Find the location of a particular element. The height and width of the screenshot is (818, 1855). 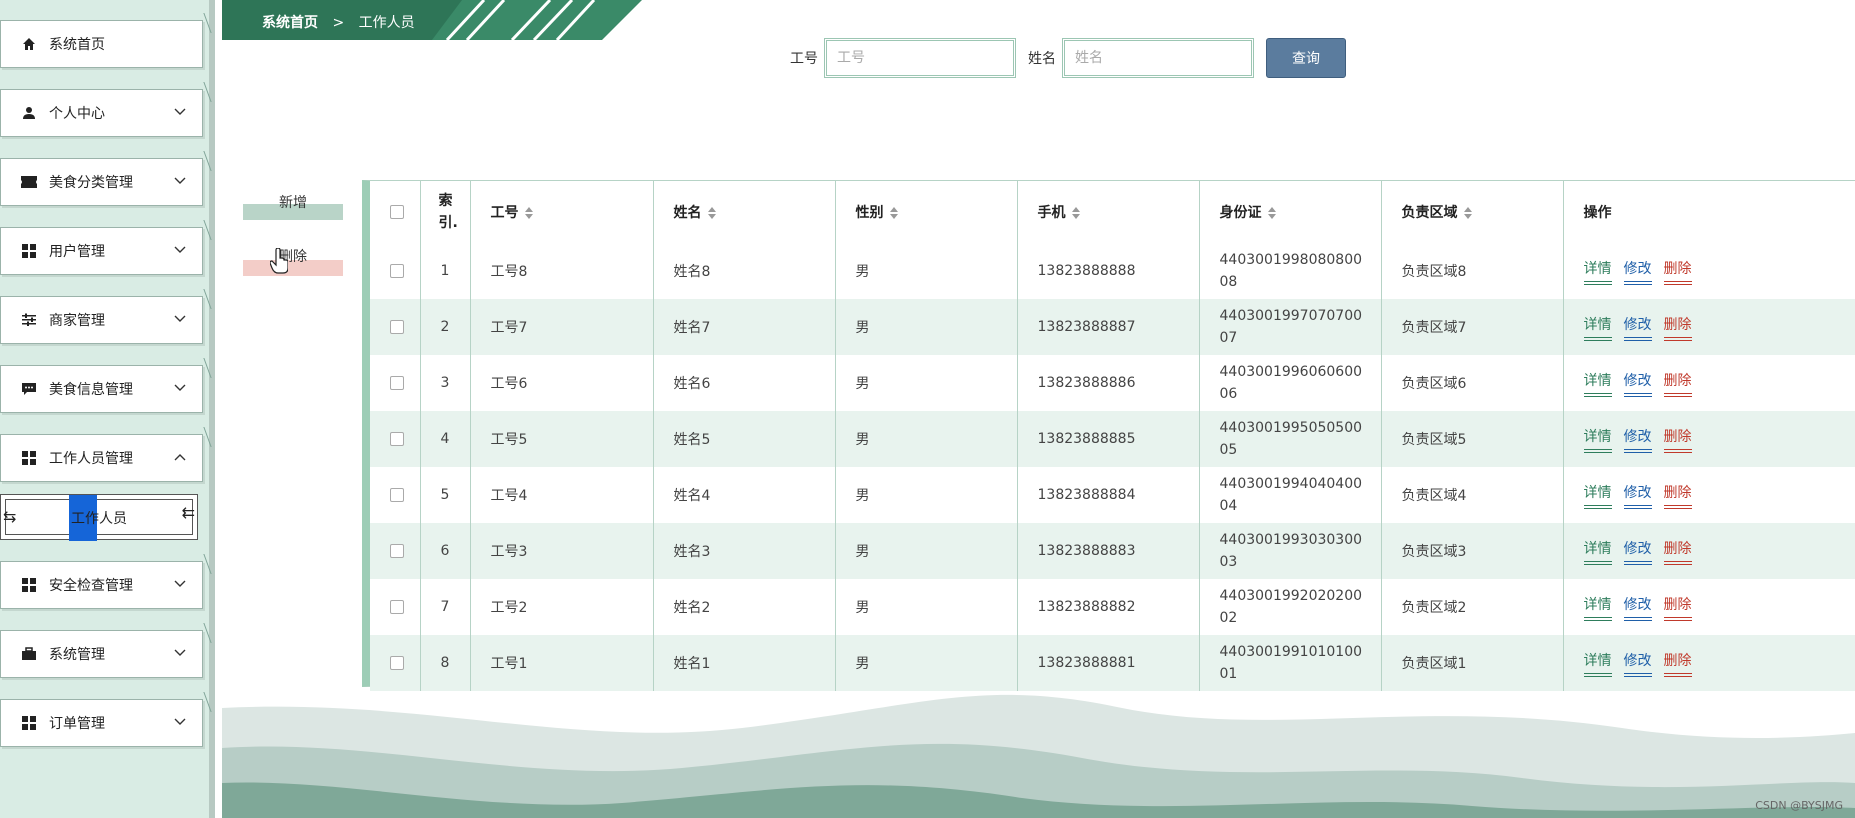

chat-icon is located at coordinates (29, 389).